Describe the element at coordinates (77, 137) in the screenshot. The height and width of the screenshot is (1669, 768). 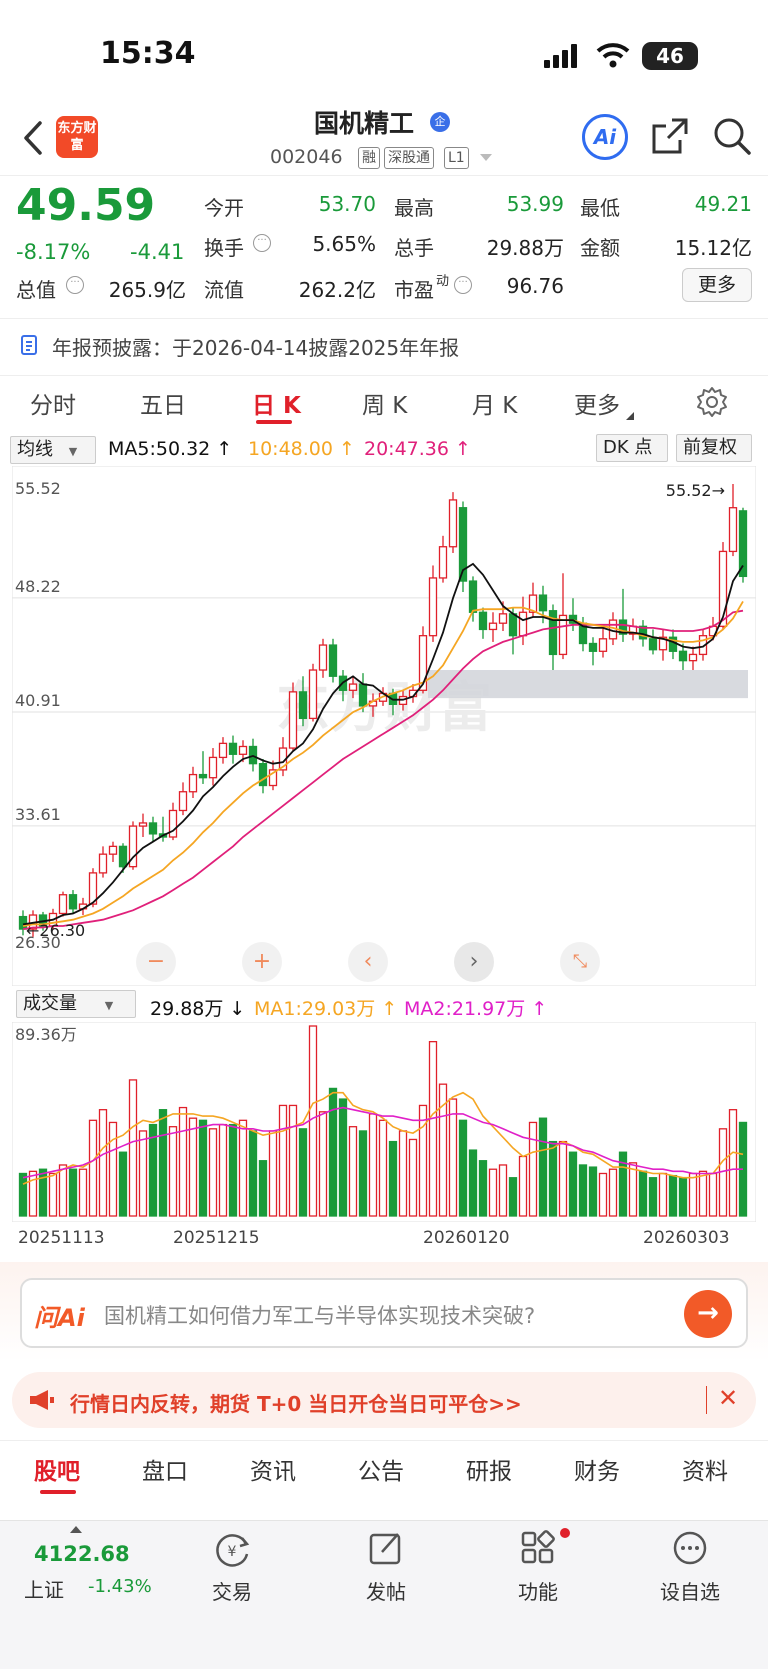
I see `app-logo: 东方财富` at that location.